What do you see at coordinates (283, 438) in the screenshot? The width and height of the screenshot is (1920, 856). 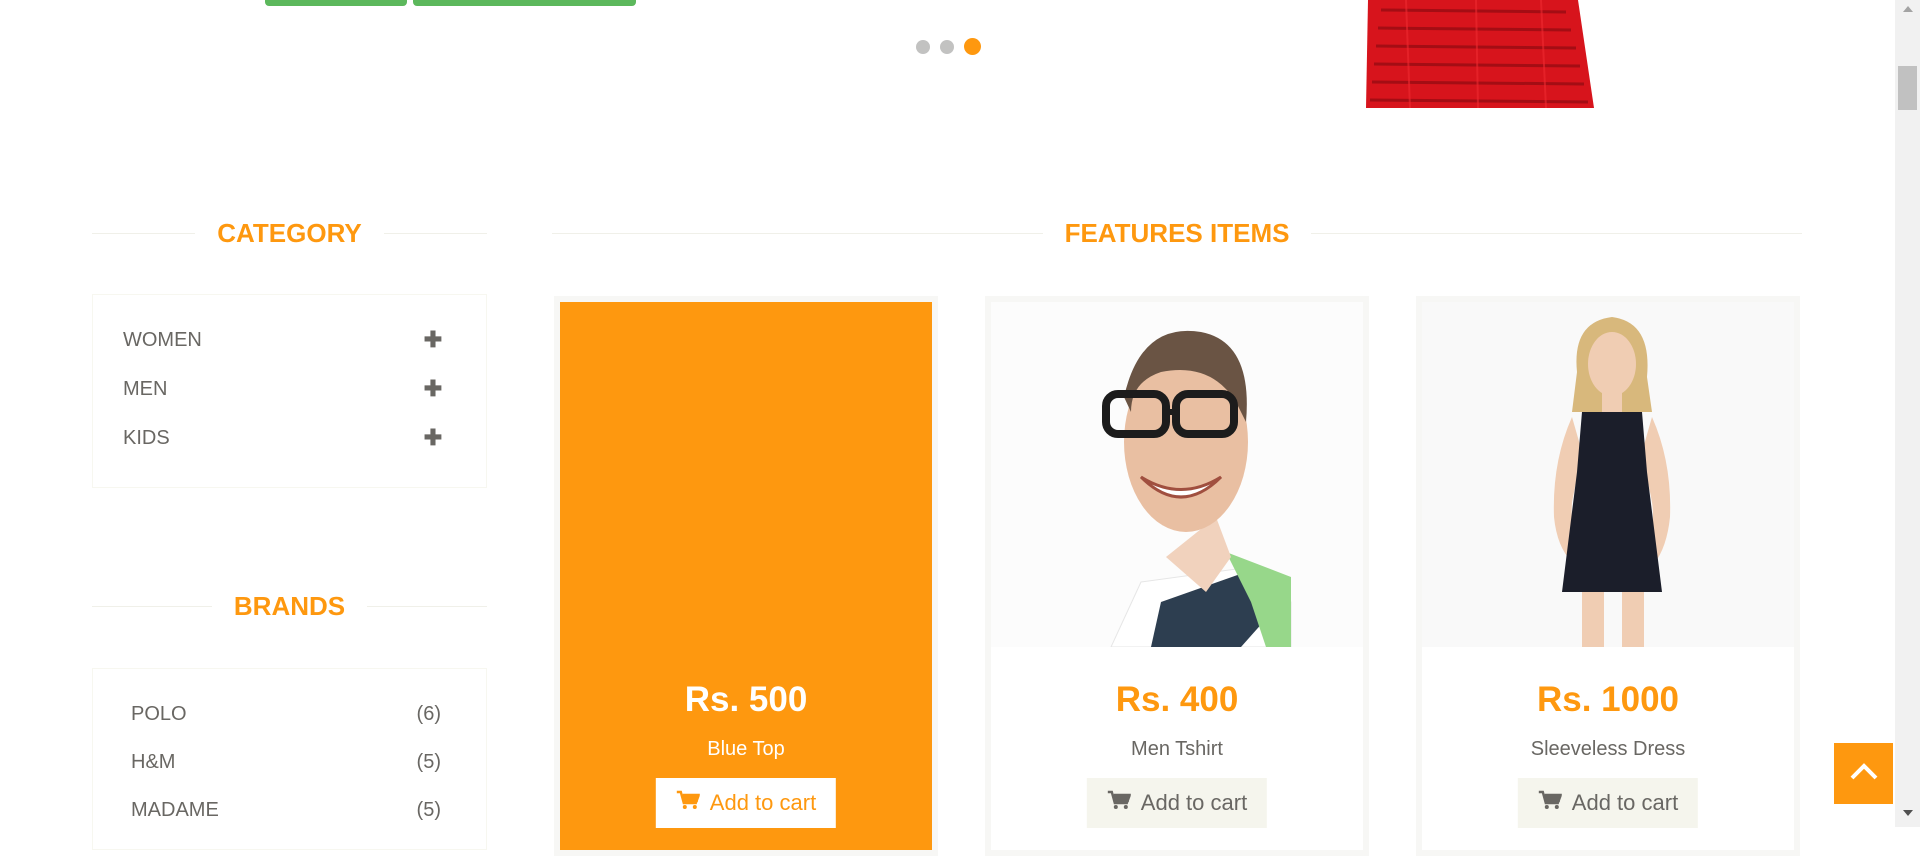 I see `category-item-kids: KIDS ✚` at bounding box center [283, 438].